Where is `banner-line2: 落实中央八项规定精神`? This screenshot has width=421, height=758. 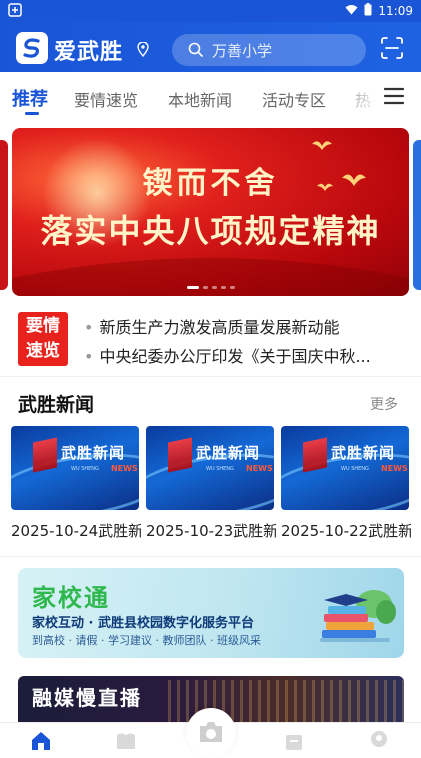 banner-line2: 落实中央八项规定精神 is located at coordinates (210, 231).